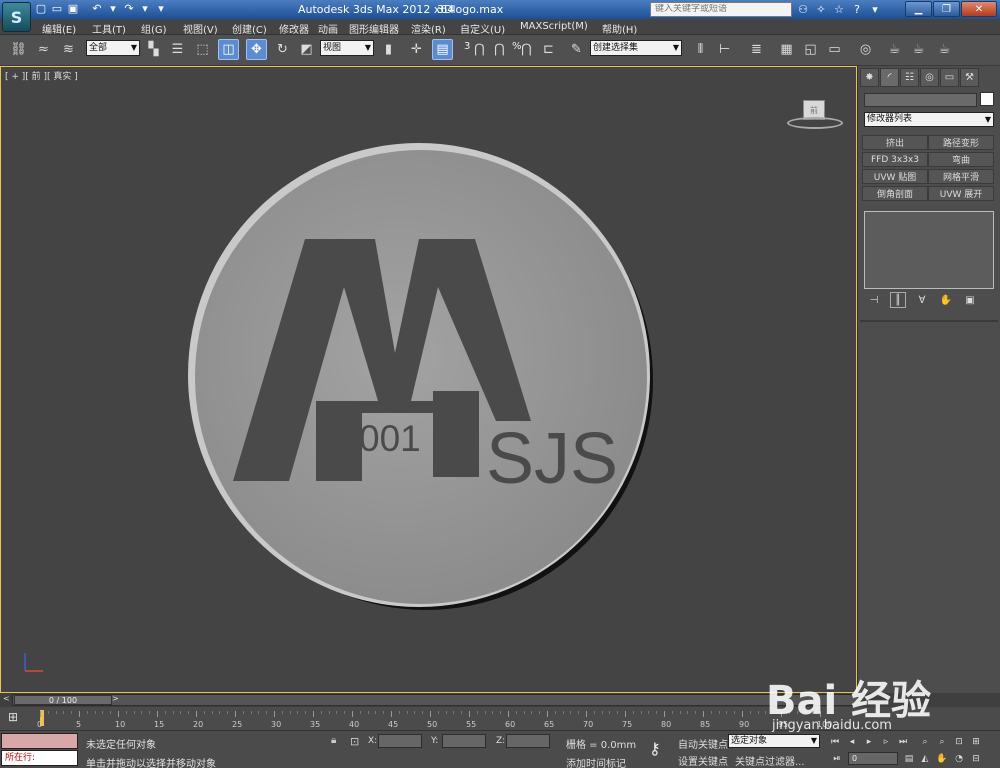  I want to click on graphite-toolbox-icon: ▦, so click(786, 49).